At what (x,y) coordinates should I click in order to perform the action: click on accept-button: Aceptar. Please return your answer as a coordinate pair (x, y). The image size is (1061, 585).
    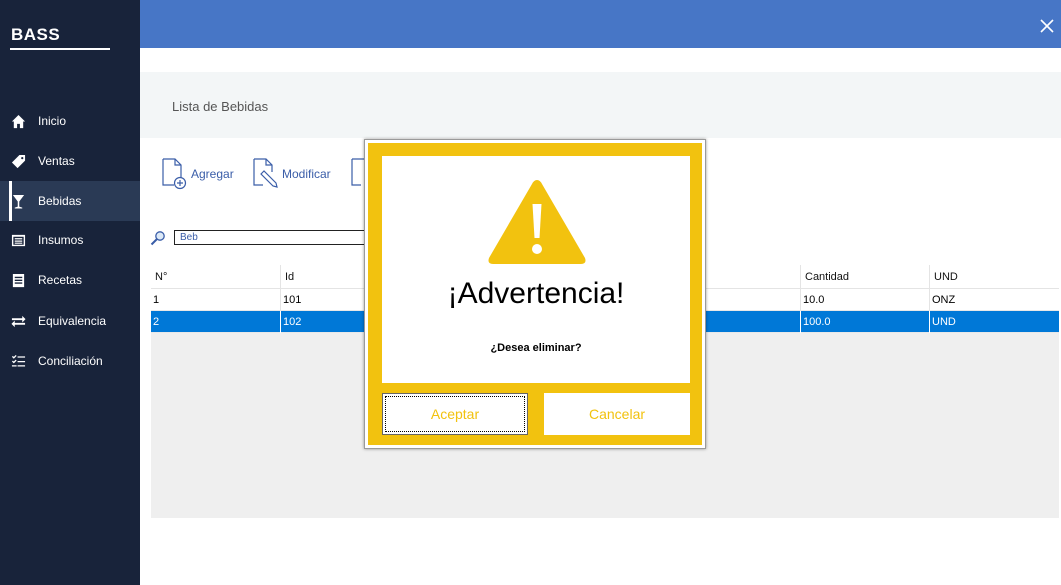
    Looking at the image, I should click on (455, 414).